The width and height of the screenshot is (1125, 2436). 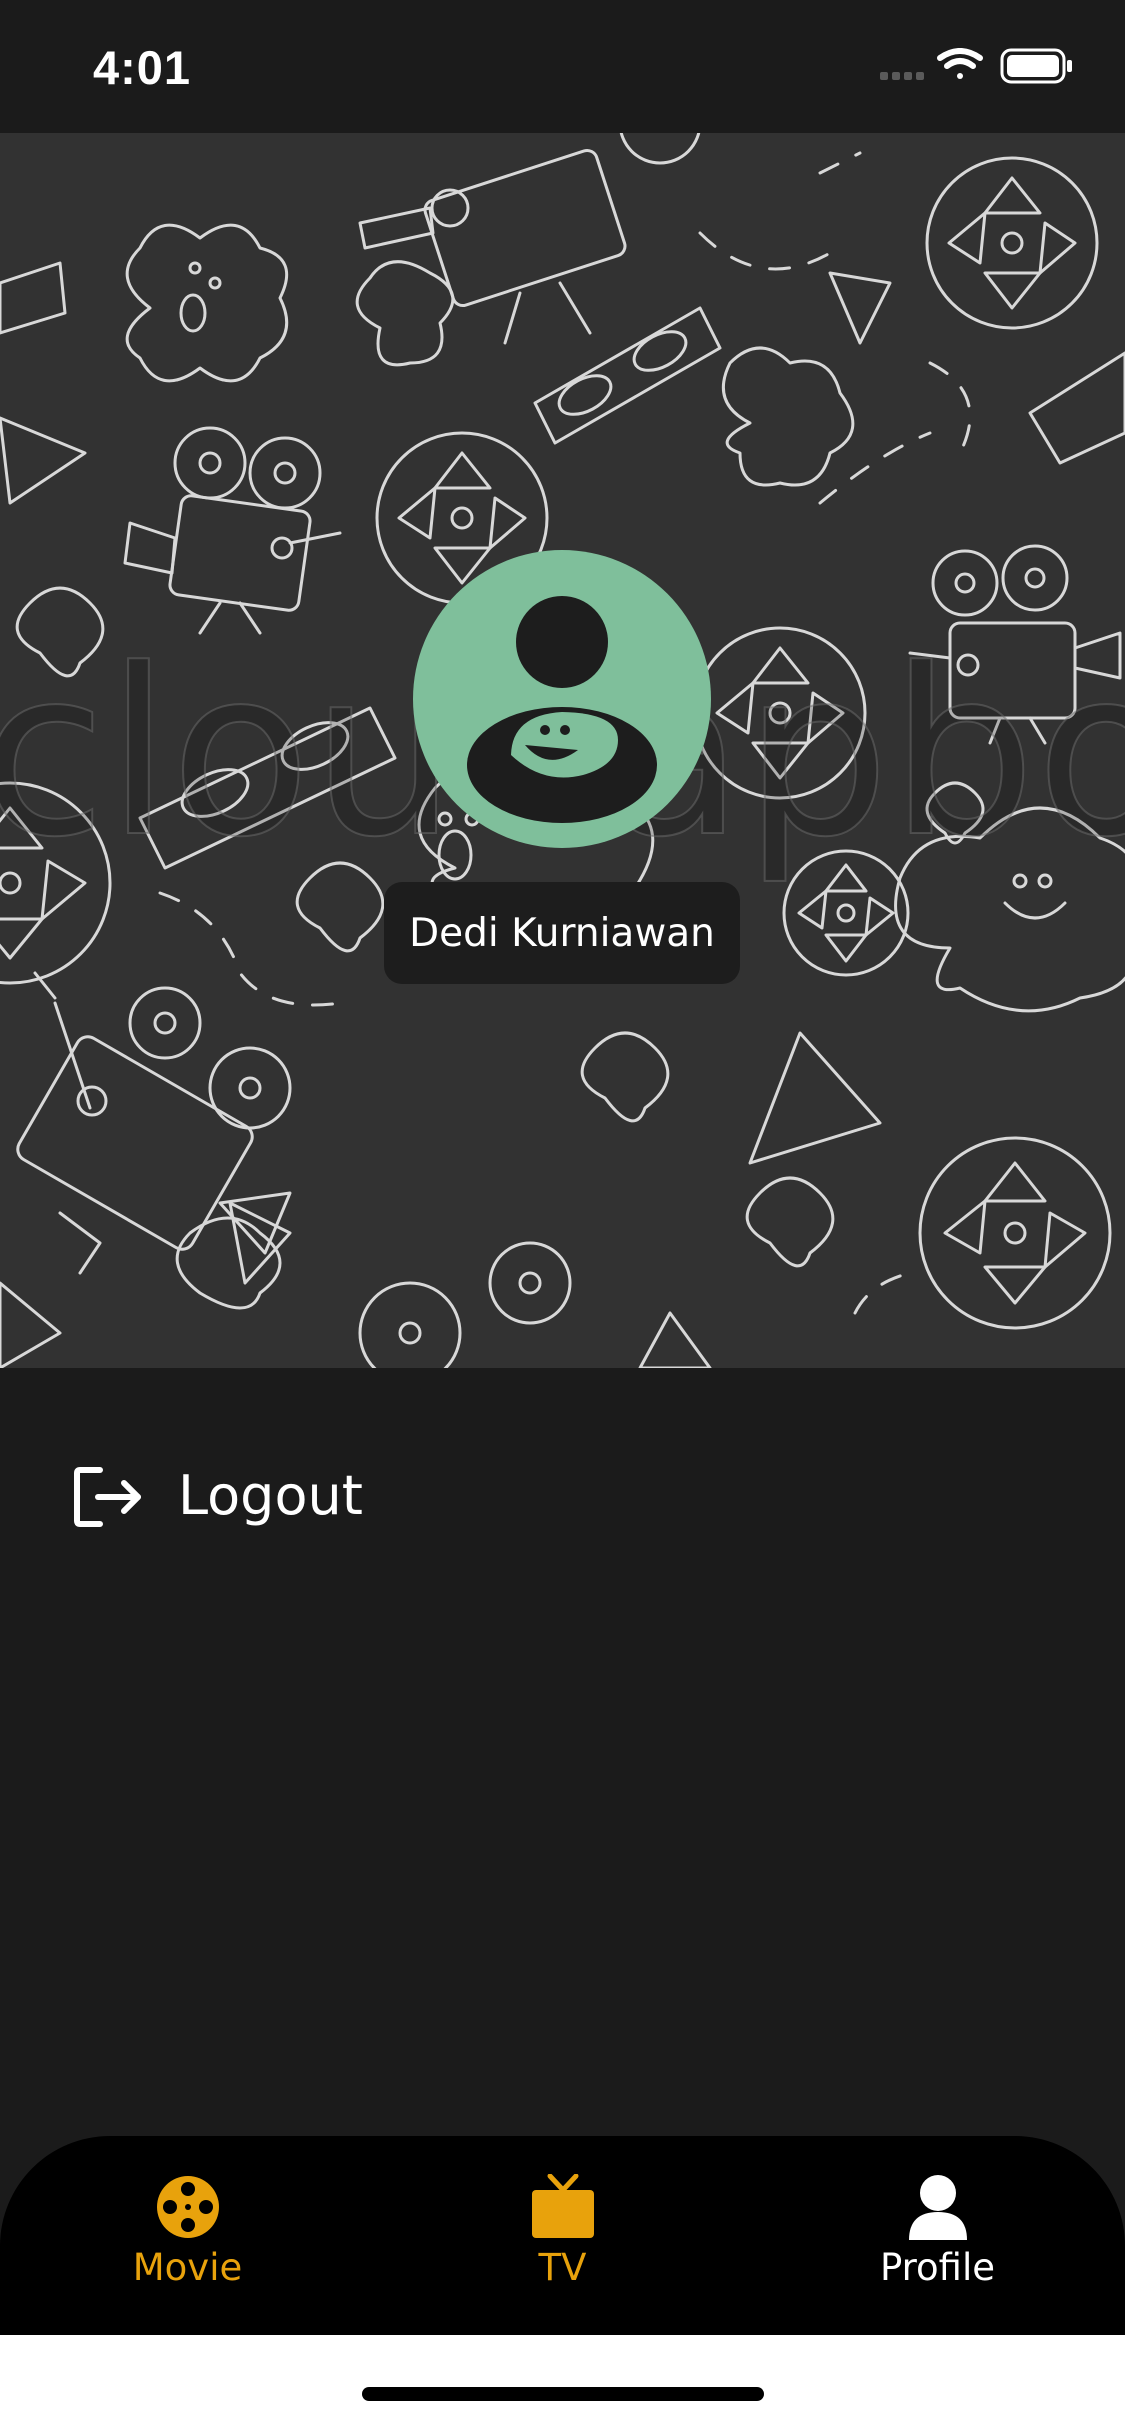 What do you see at coordinates (937, 2267) in the screenshot?
I see `tab-profile-label: Profile` at bounding box center [937, 2267].